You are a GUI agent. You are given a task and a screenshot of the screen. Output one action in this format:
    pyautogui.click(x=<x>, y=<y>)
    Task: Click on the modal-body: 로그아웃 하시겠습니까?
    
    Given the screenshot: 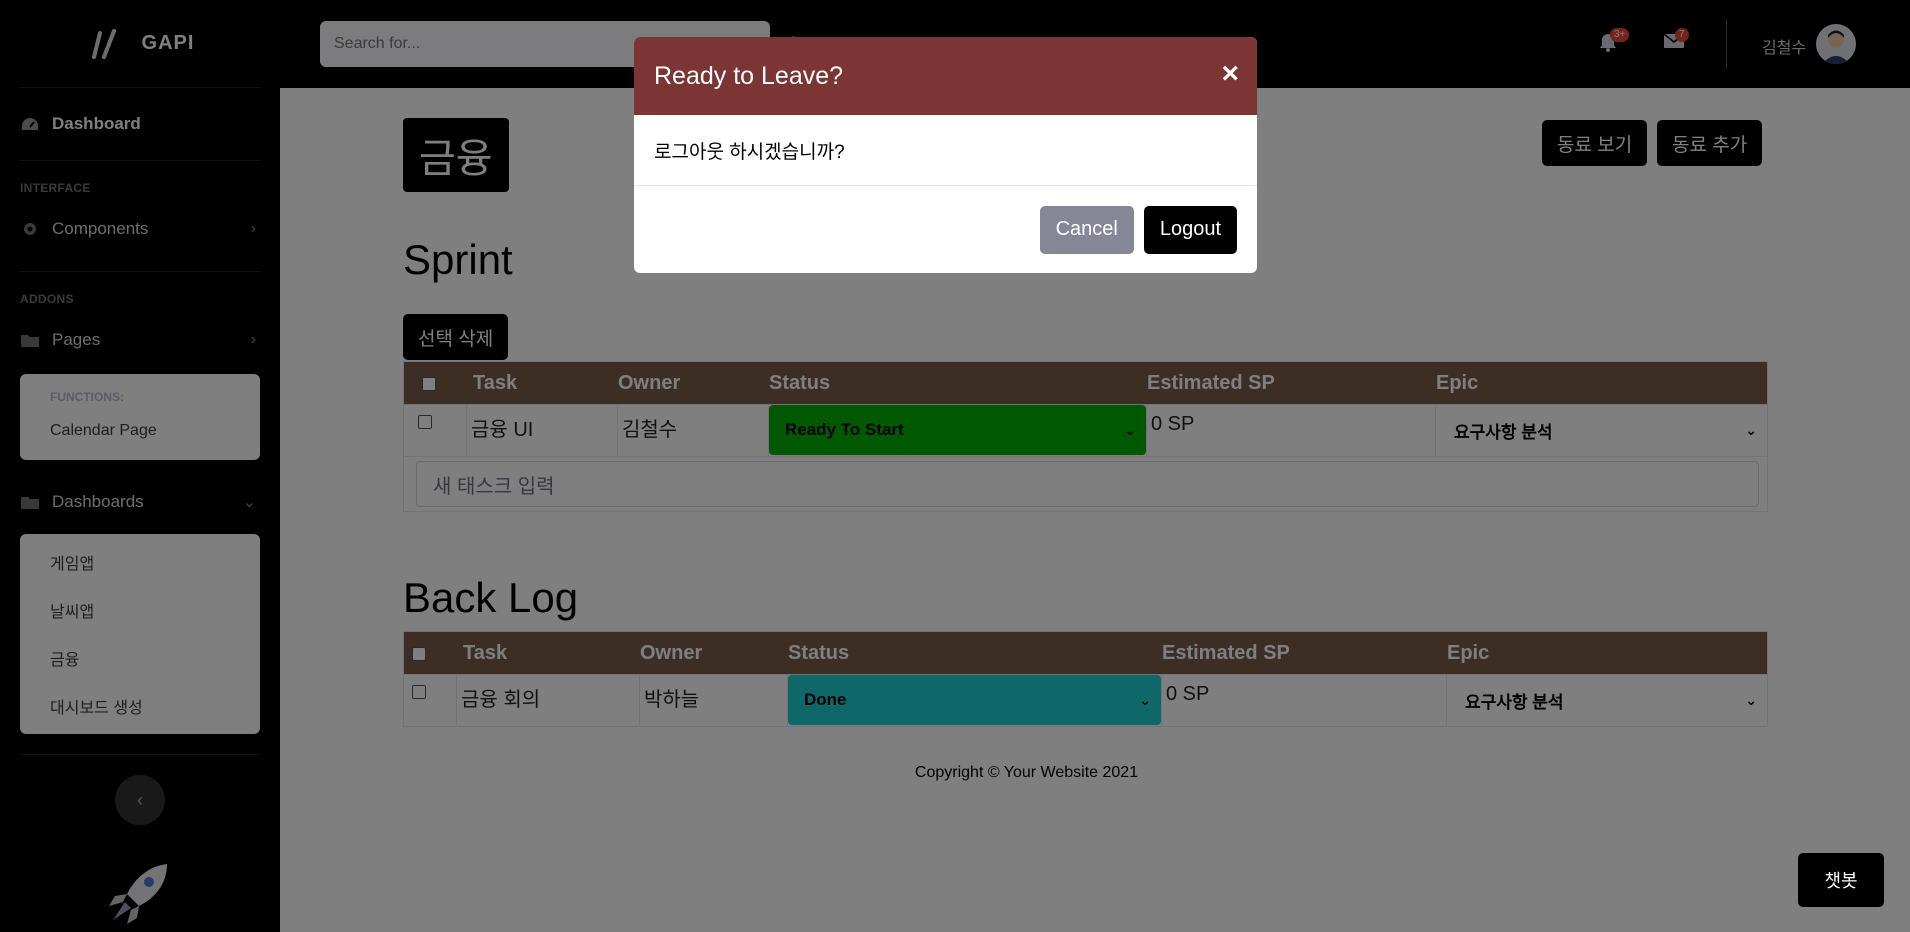 What is the action you would take?
    pyautogui.click(x=945, y=150)
    